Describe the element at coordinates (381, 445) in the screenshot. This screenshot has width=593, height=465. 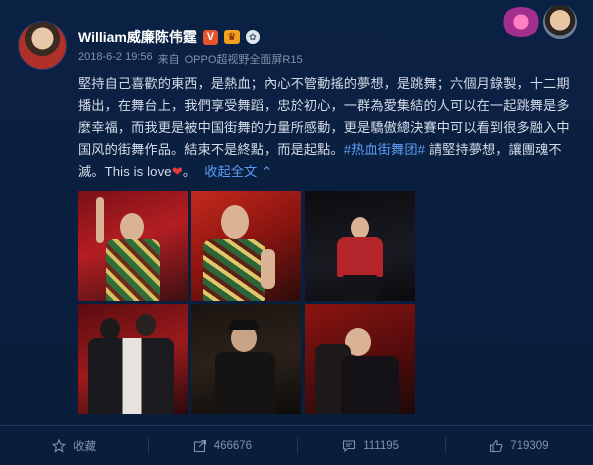
I see `comment-count: 111195` at that location.